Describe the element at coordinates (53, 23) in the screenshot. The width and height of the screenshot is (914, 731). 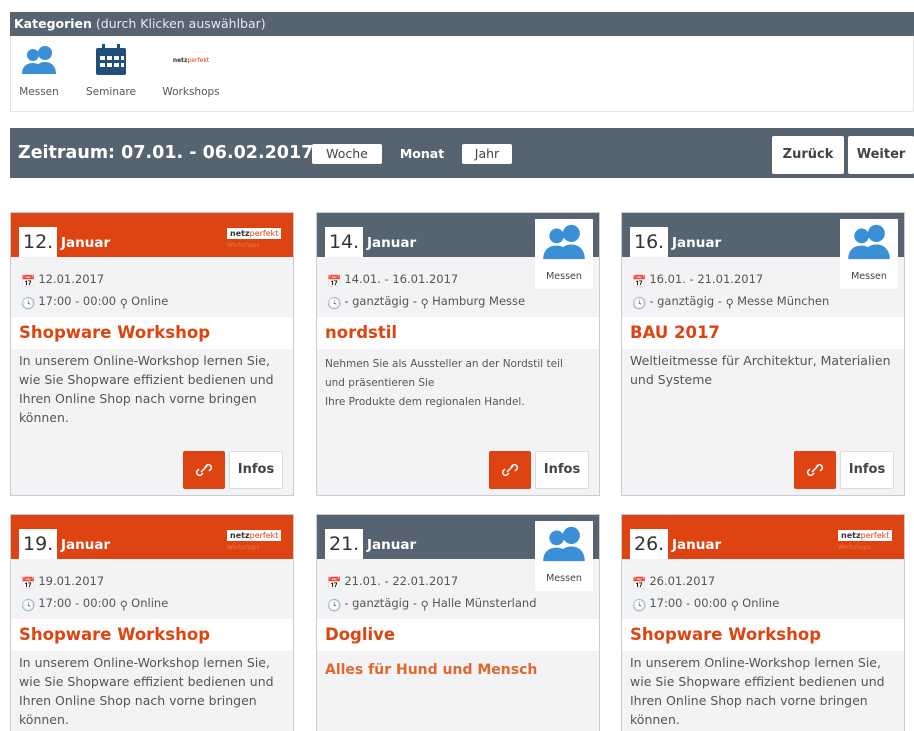
I see `categories-title: Kategorien` at that location.